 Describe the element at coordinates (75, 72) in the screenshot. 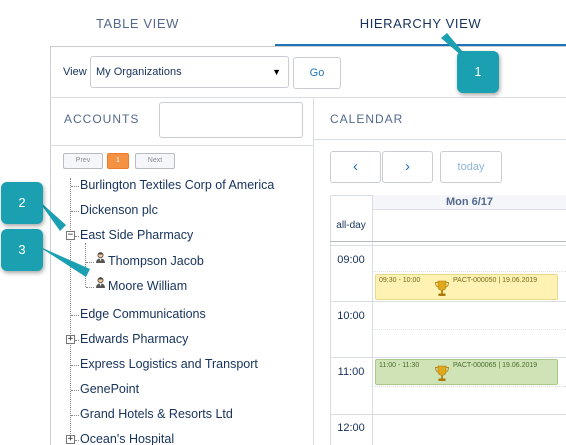

I see `view-label: View` at that location.